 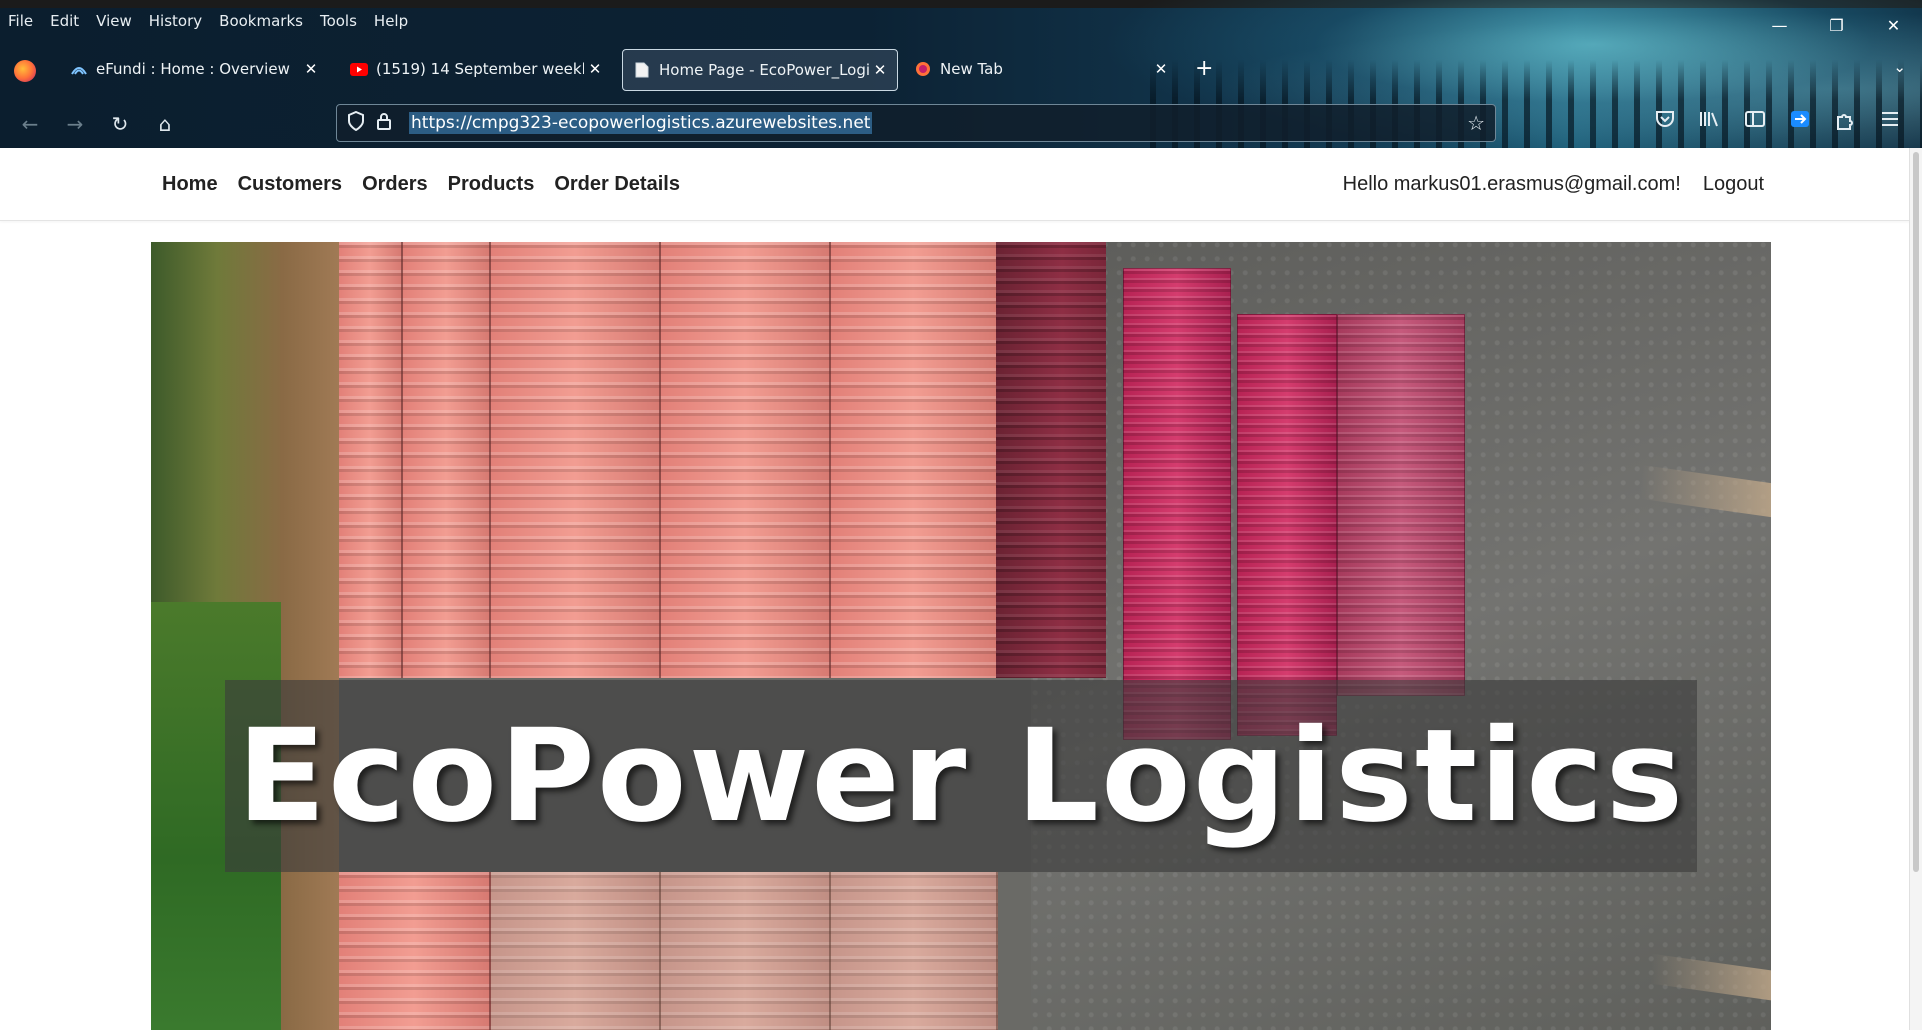 What do you see at coordinates (65, 21) in the screenshot?
I see `menu-edit: Edit` at bounding box center [65, 21].